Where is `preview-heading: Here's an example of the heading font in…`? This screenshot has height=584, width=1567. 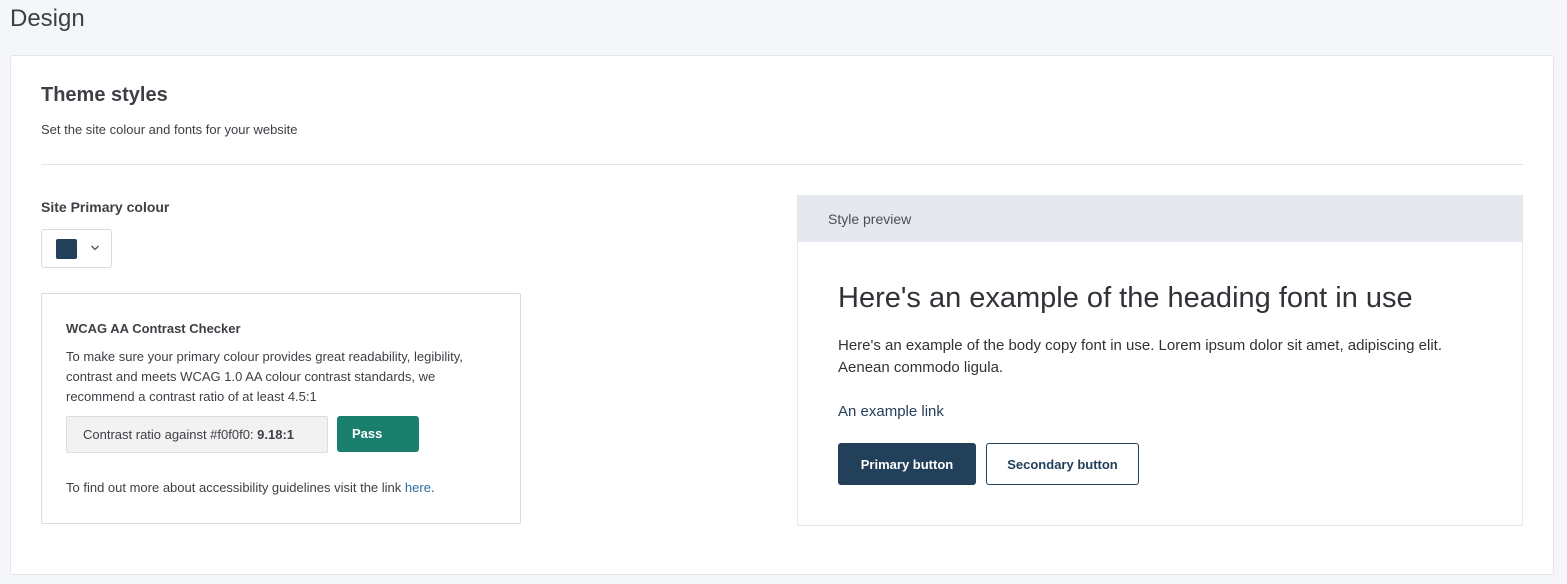 preview-heading: Here's an example of the heading font in… is located at coordinates (1125, 298).